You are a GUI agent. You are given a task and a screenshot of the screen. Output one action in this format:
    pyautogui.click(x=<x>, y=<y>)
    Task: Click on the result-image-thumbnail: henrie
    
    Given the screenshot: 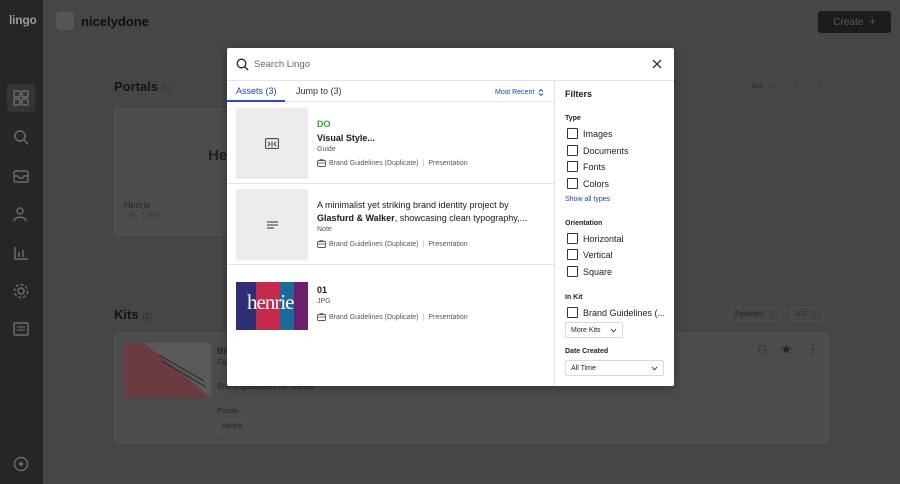 What is the action you would take?
    pyautogui.click(x=272, y=305)
    